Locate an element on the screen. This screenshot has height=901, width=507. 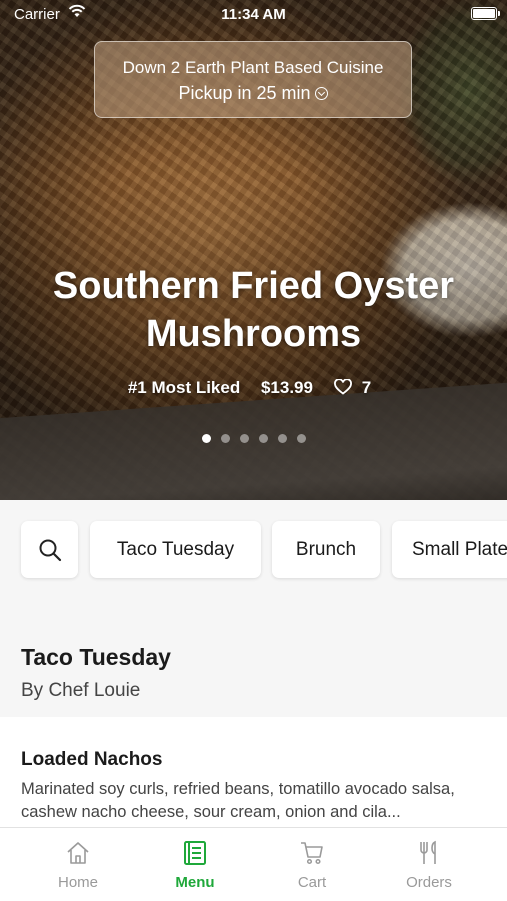
featured-price: $13.99 is located at coordinates (286, 387).